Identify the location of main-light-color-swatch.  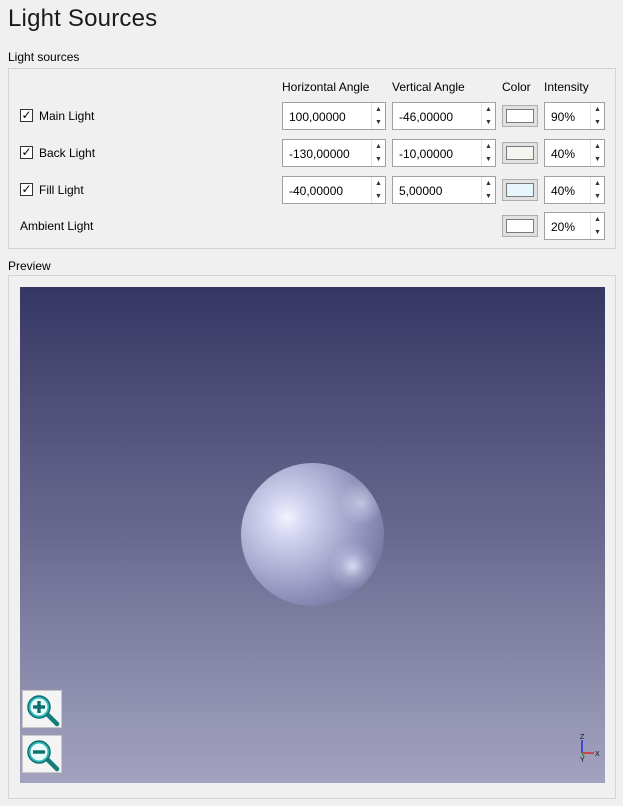
(520, 116).